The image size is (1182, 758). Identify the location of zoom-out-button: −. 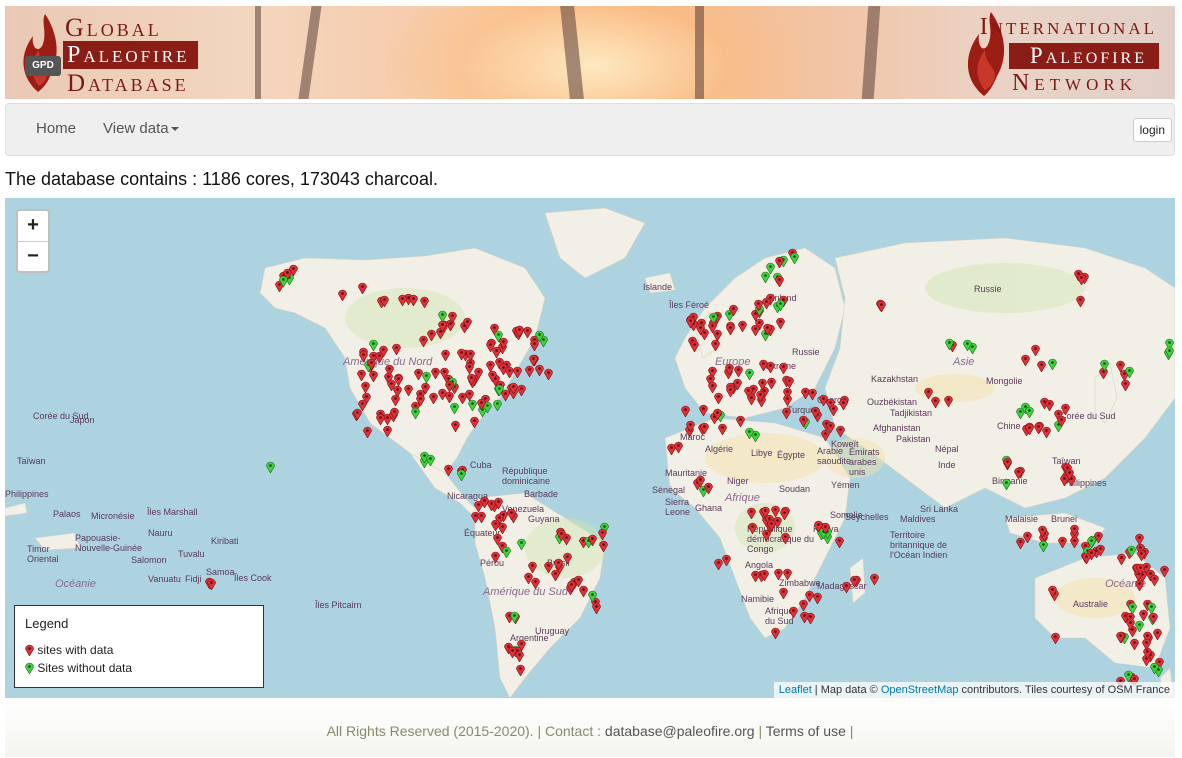
(33, 257).